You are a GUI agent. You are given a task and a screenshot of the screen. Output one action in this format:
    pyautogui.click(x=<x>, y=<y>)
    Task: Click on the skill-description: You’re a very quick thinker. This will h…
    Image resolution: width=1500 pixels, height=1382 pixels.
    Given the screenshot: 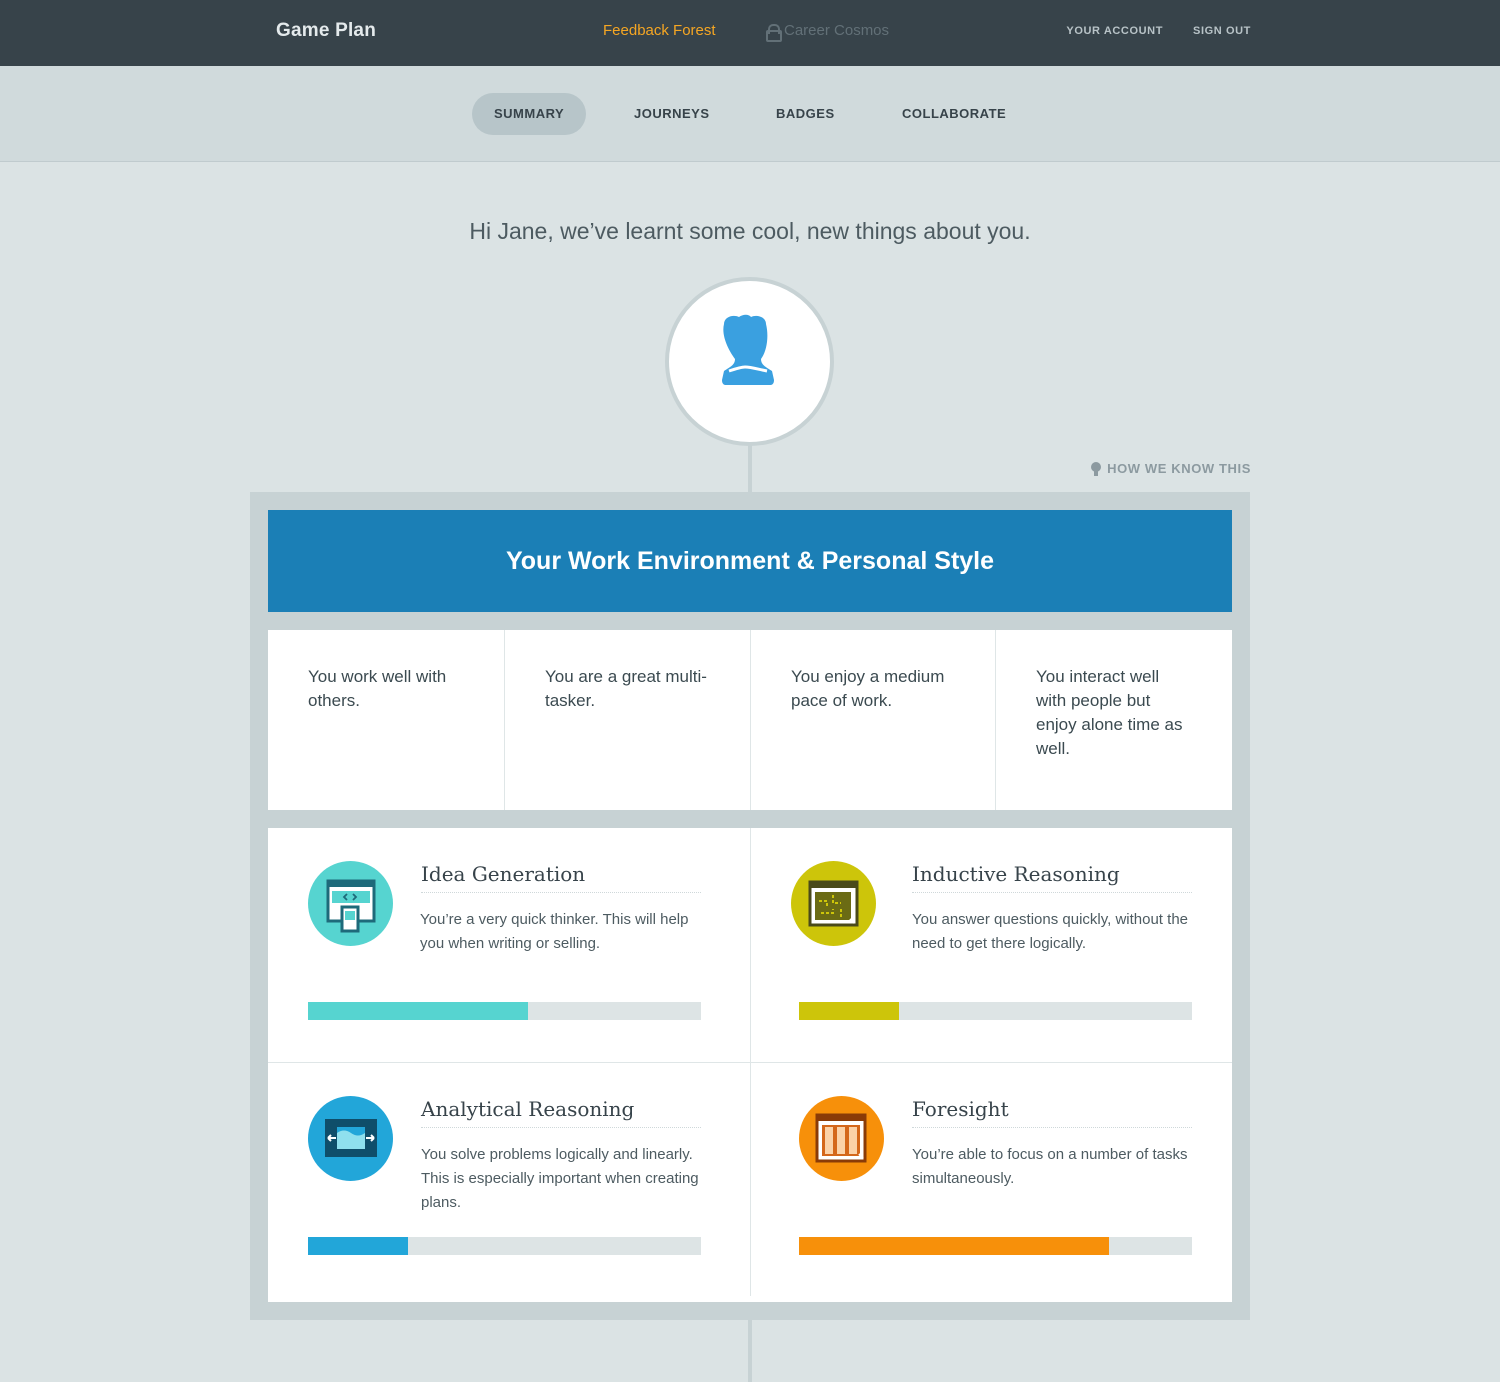 What is the action you would take?
    pyautogui.click(x=554, y=931)
    